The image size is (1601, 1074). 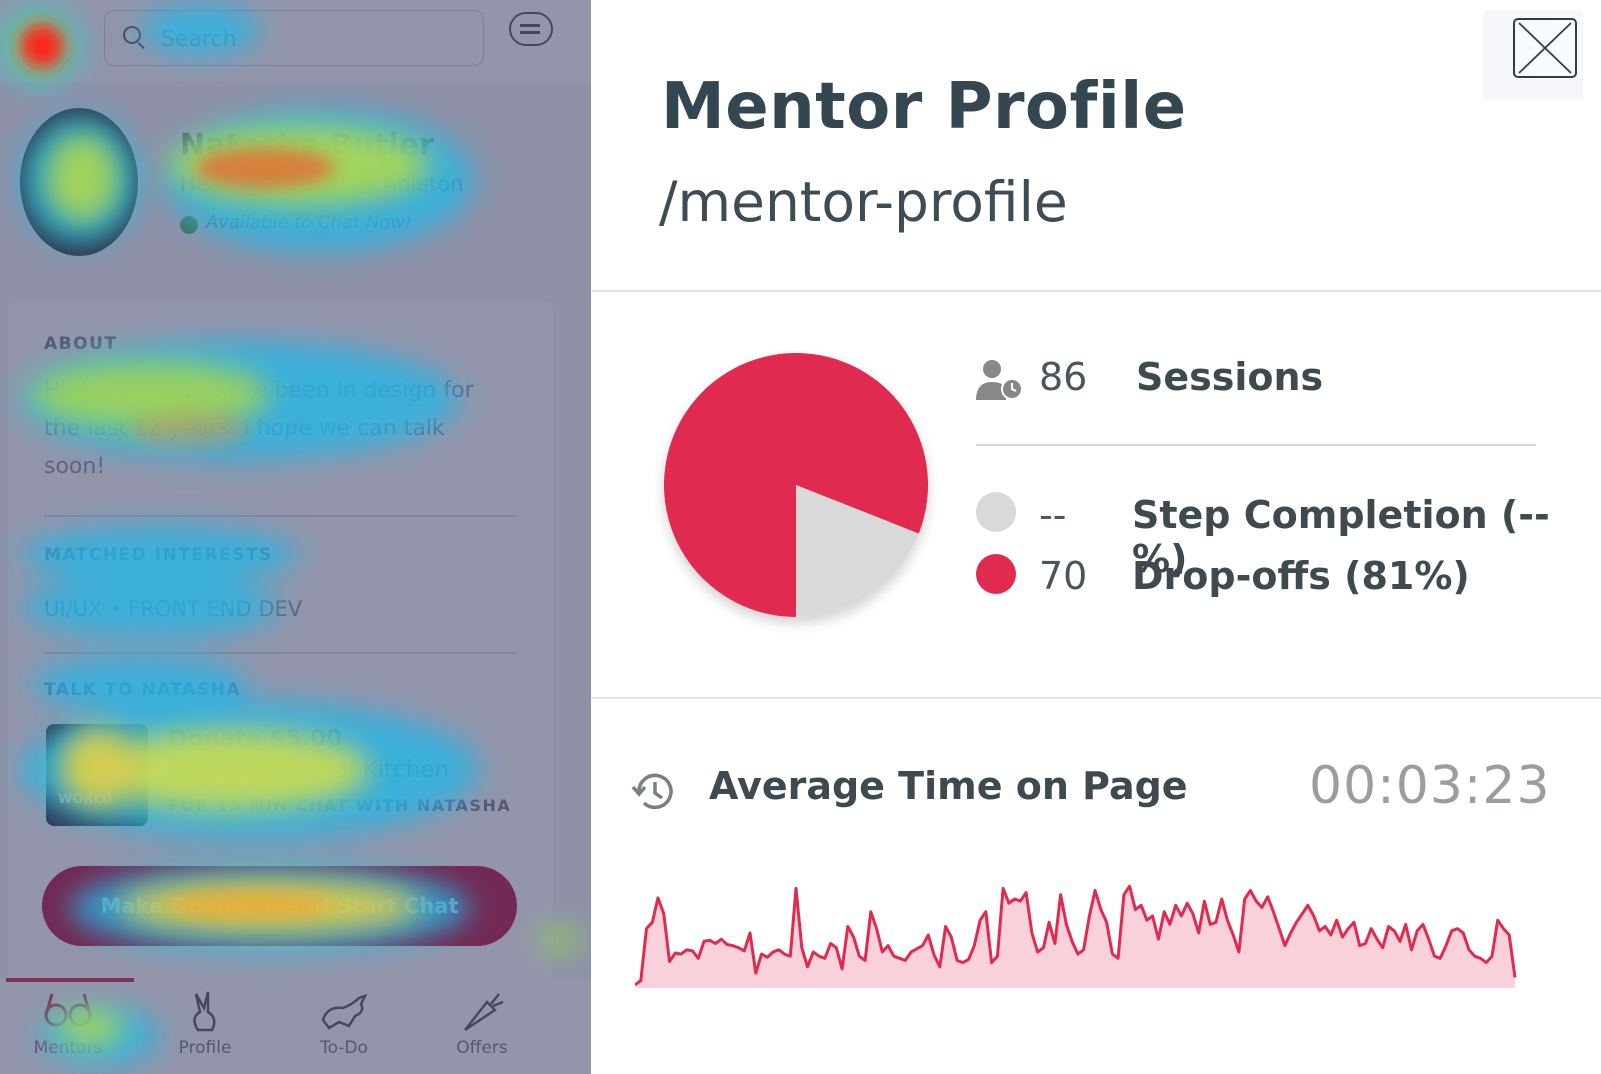 I want to click on make-donation-button: Make Donation and Start Chat, so click(x=279, y=906).